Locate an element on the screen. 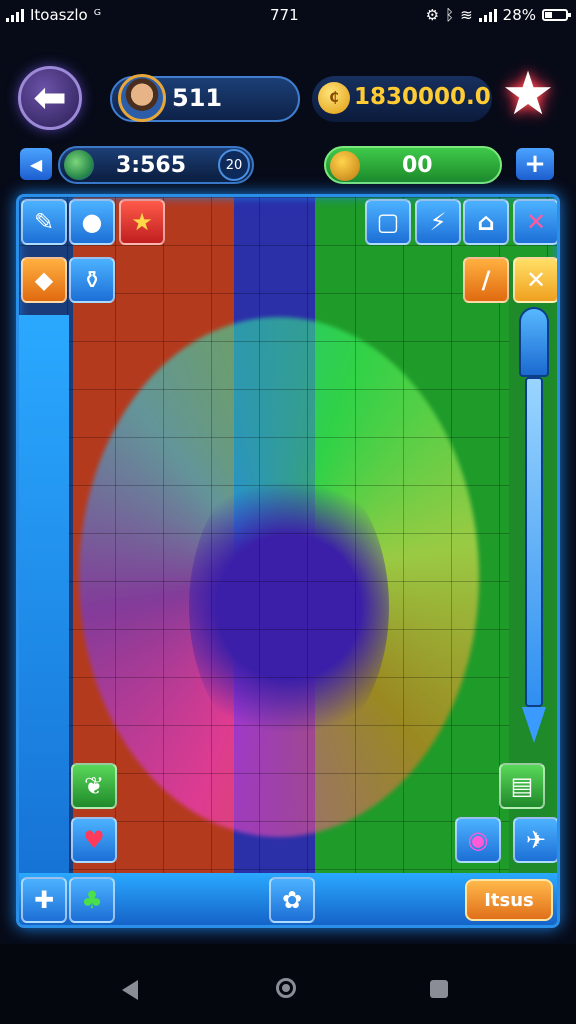 This screenshot has height=1024, width=576. share-button: ◀ is located at coordinates (36, 164).